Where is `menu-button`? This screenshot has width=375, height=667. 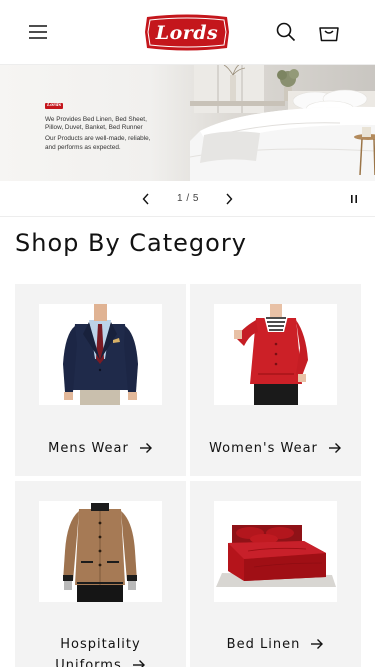
menu-button is located at coordinates (38, 32).